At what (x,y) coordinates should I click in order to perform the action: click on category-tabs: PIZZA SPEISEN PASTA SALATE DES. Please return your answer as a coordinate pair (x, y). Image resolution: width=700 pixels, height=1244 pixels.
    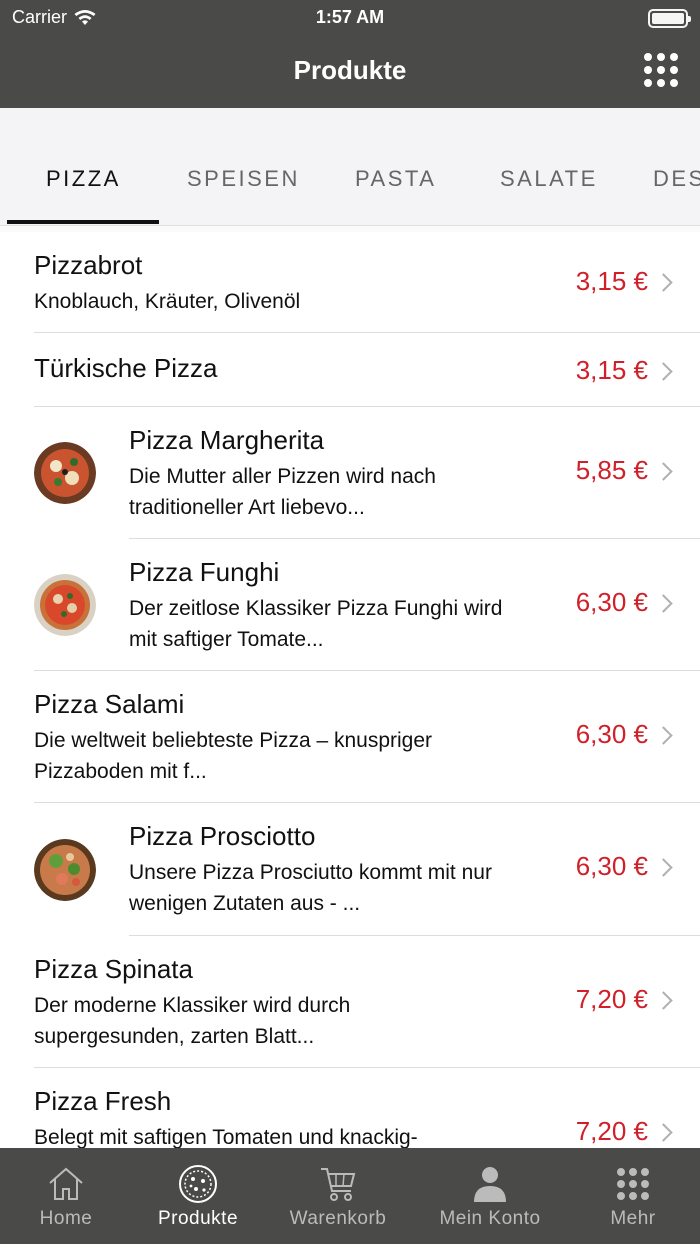
    Looking at the image, I should click on (350, 167).